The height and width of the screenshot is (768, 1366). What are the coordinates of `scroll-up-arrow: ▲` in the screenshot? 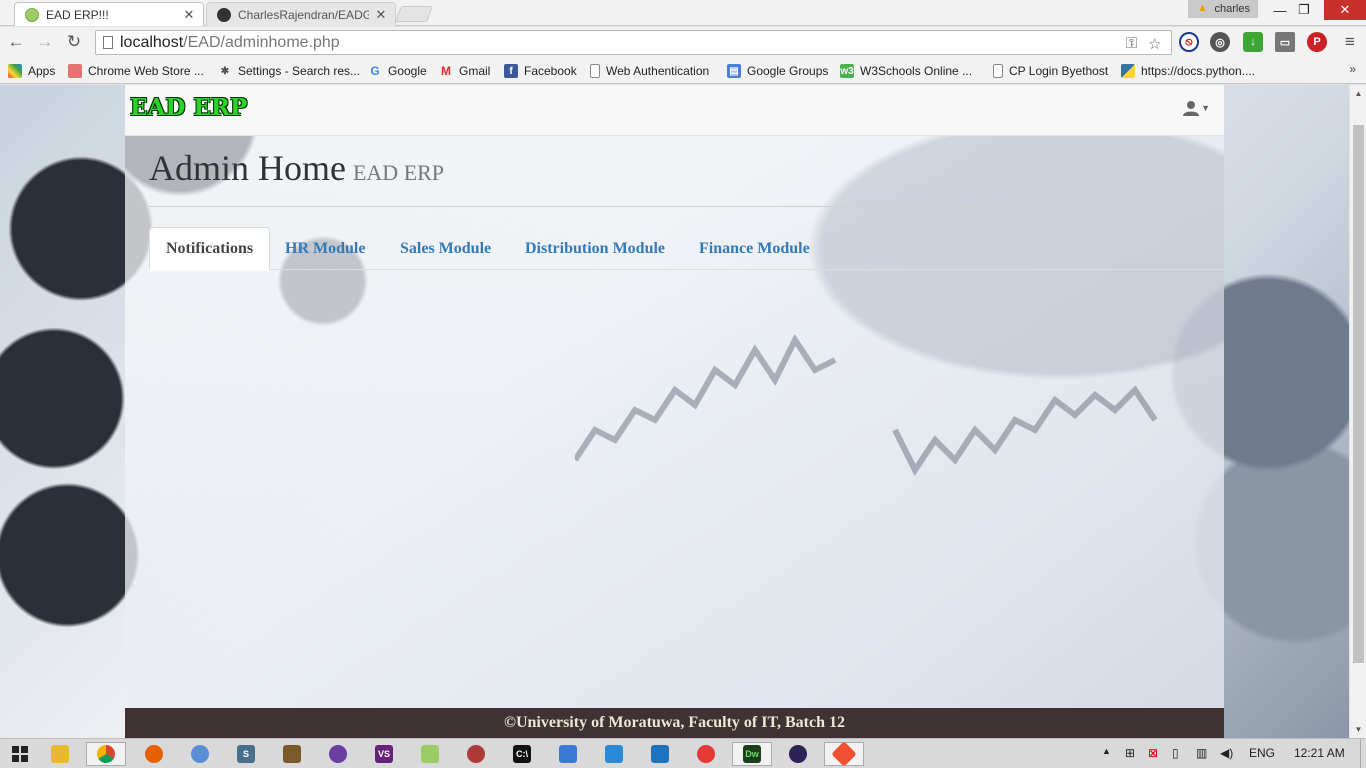 It's located at (1358, 93).